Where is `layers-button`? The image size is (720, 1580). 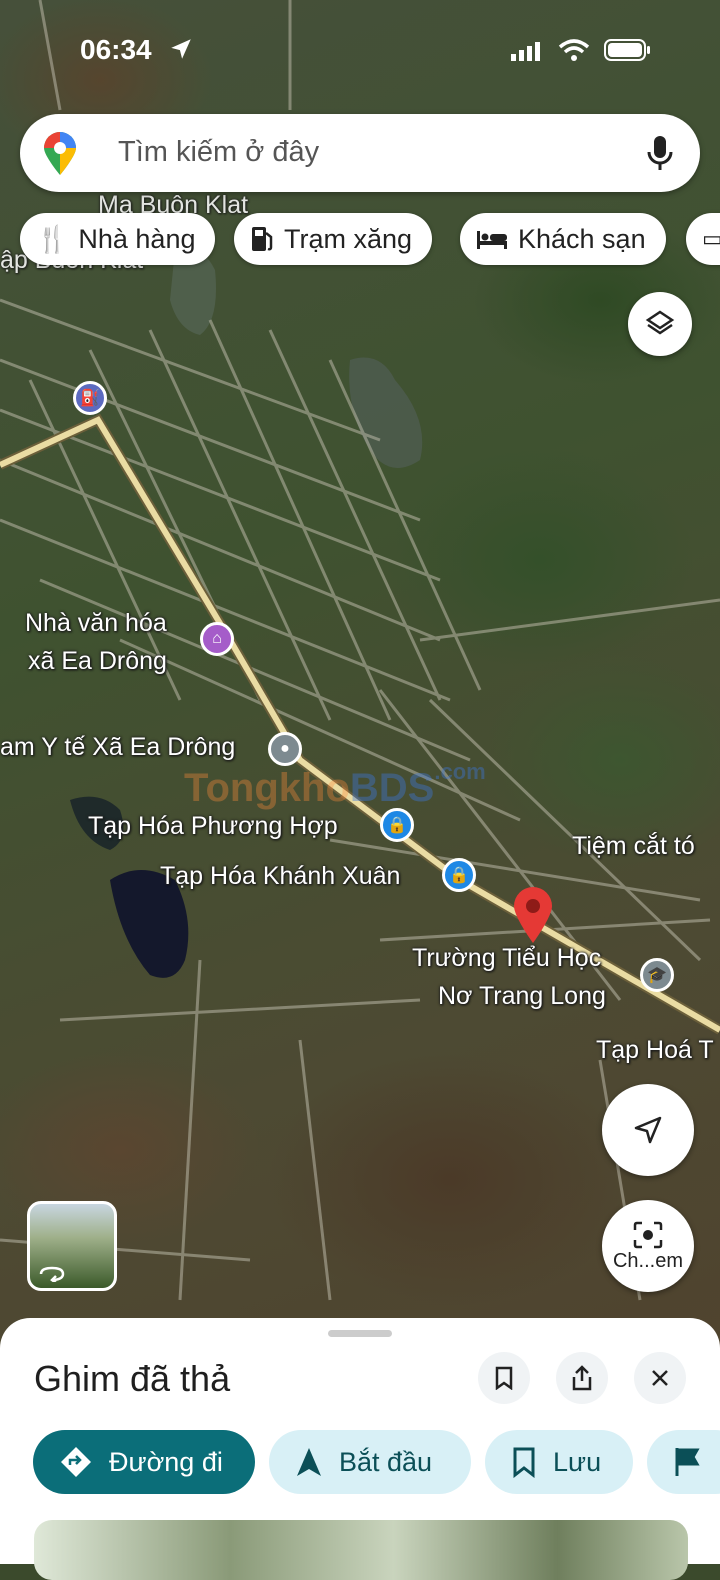 layers-button is located at coordinates (660, 324).